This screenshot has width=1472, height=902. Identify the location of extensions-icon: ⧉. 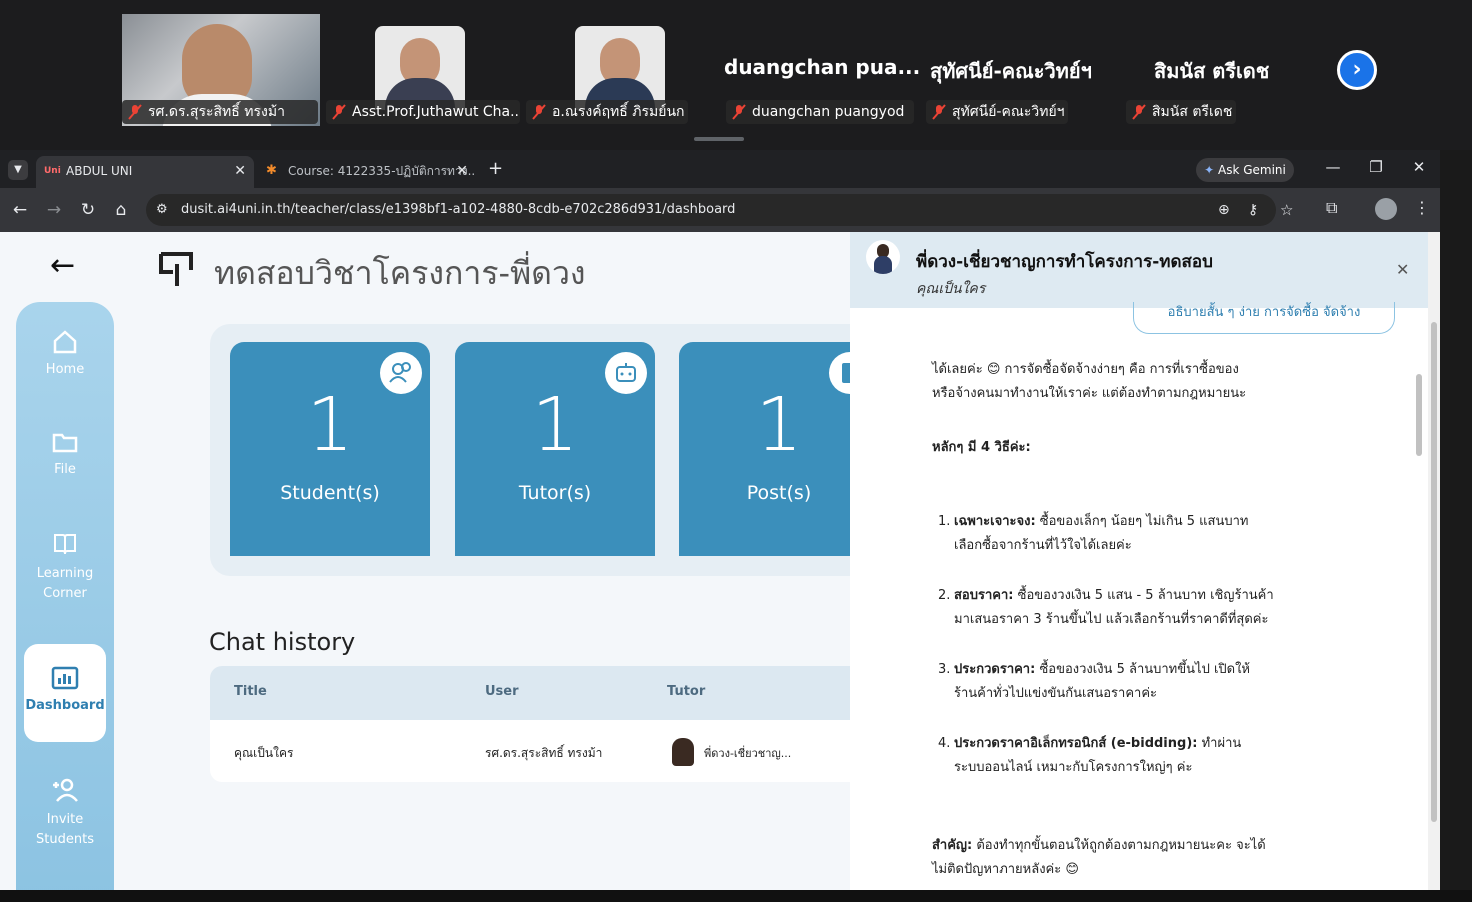
(1331, 208).